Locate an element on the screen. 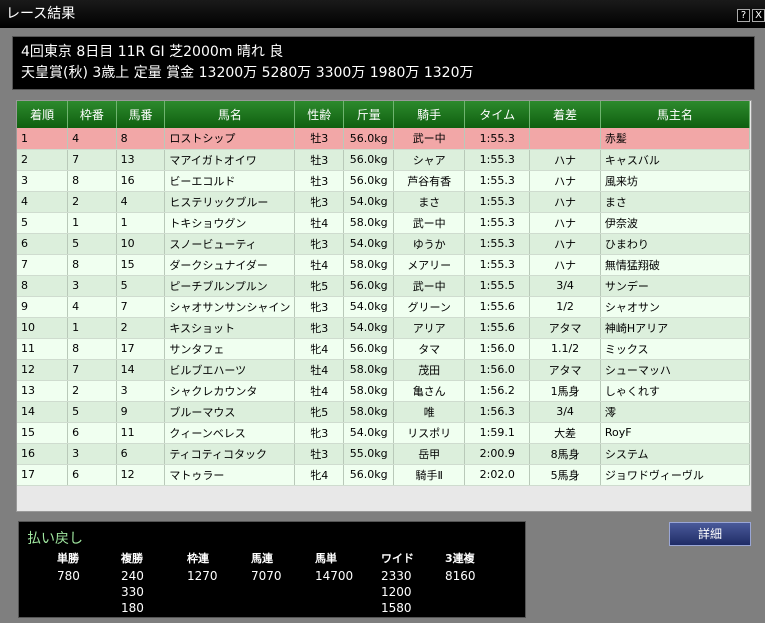 The width and height of the screenshot is (765, 623). table-cell: スノービューティ is located at coordinates (230, 244).